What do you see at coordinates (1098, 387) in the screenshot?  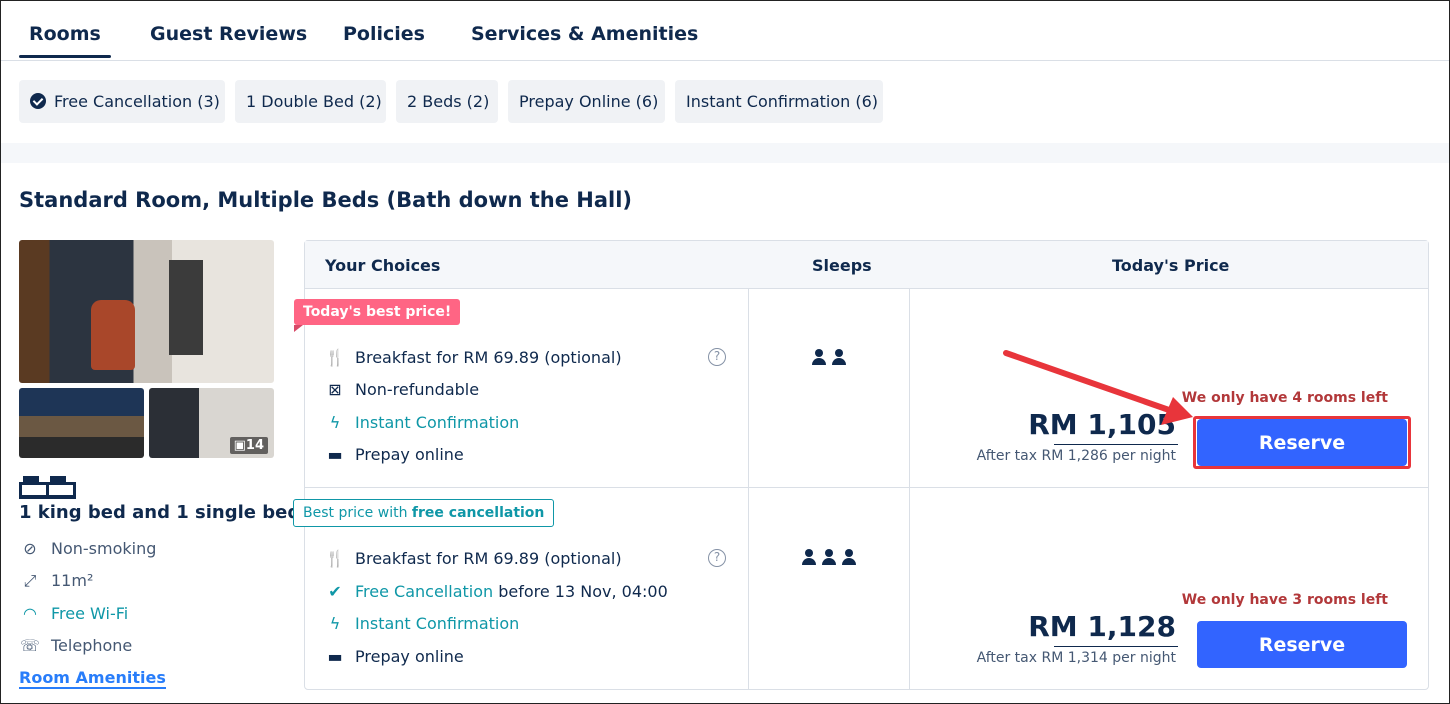 I see `annotation-arrow` at bounding box center [1098, 387].